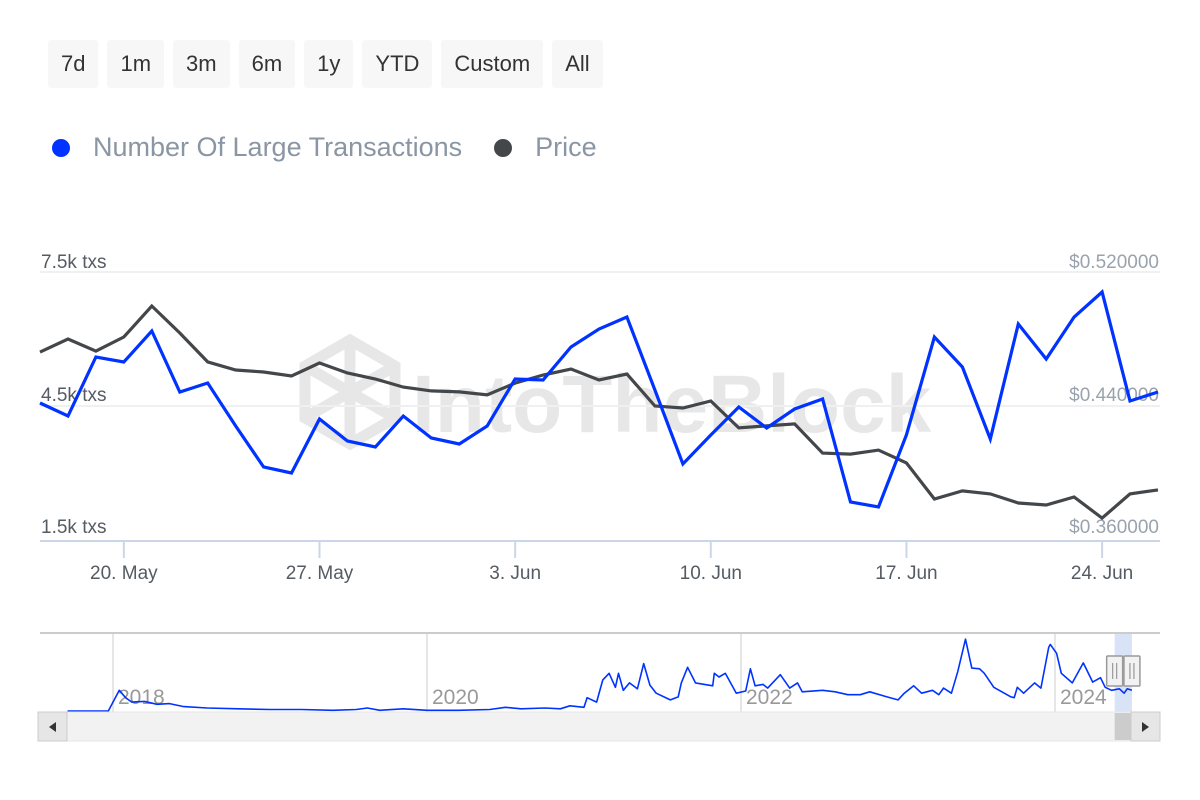 This screenshot has width=1200, height=800. I want to click on watermark: IntoTheBlock, so click(615, 392).